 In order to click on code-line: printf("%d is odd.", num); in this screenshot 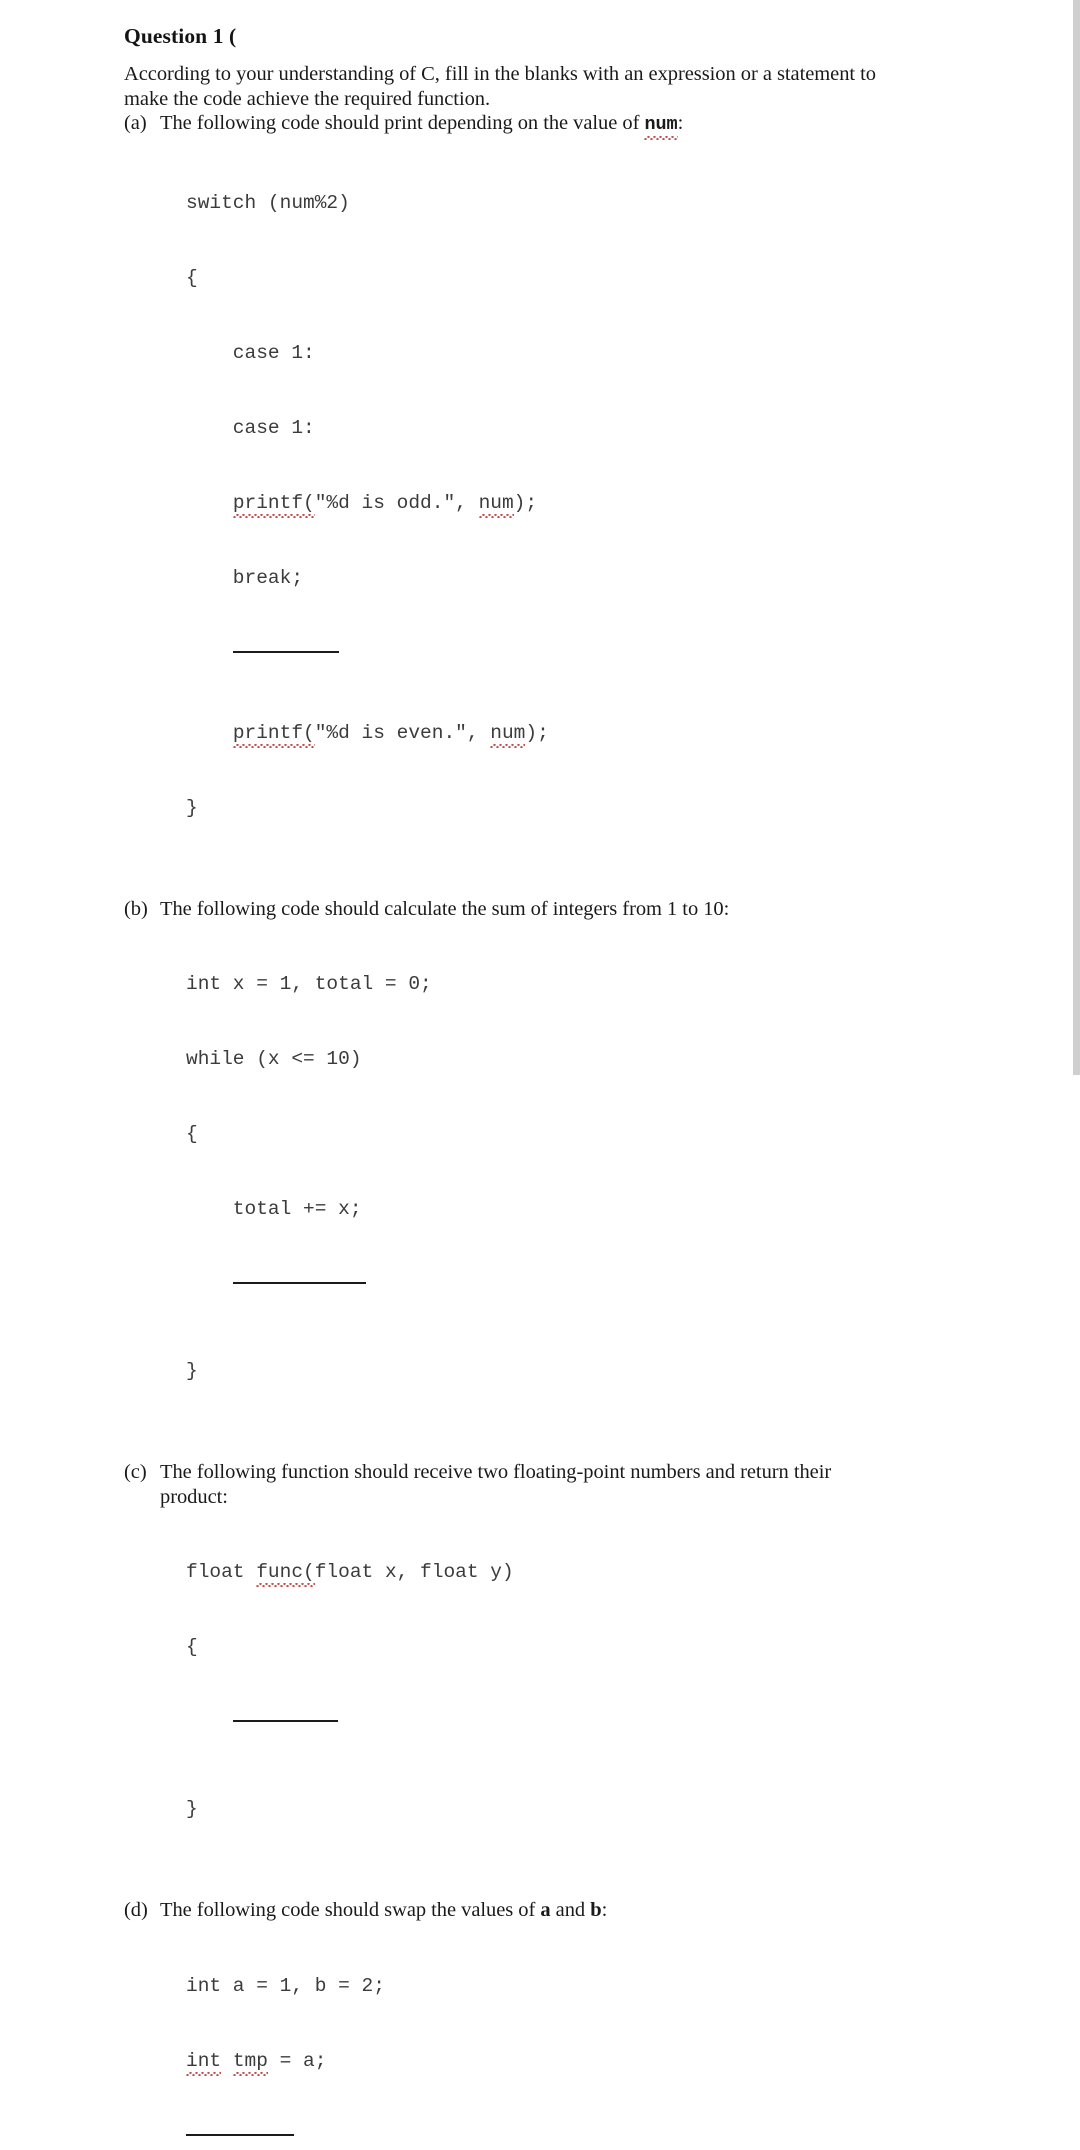, I will do `click(570, 503)`.